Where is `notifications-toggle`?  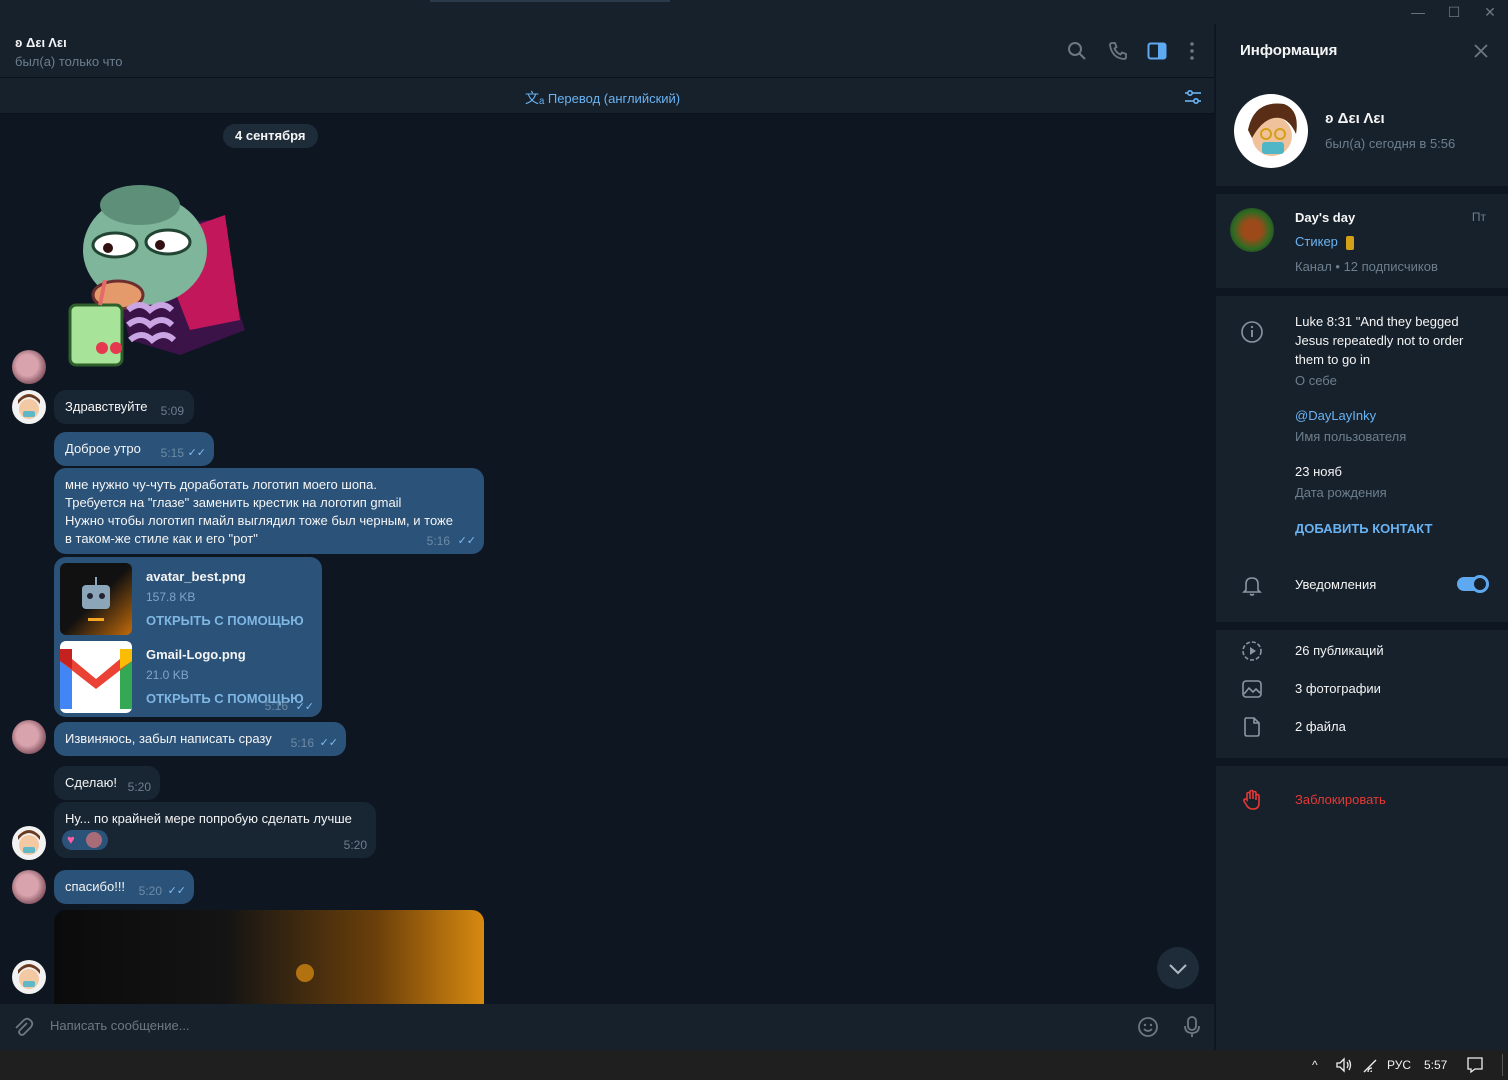
notifications-toggle is located at coordinates (1473, 584).